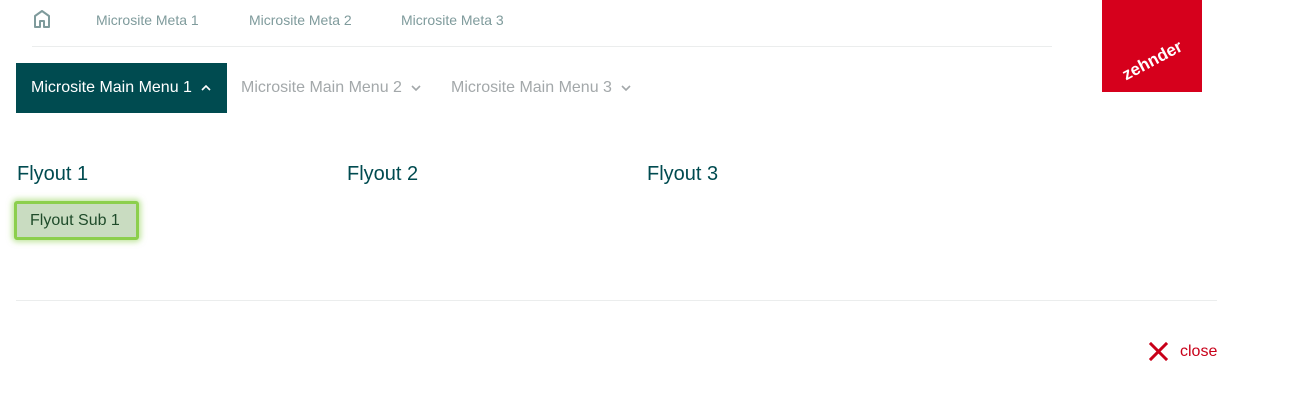  What do you see at coordinates (42, 19) in the screenshot?
I see `home-icon` at bounding box center [42, 19].